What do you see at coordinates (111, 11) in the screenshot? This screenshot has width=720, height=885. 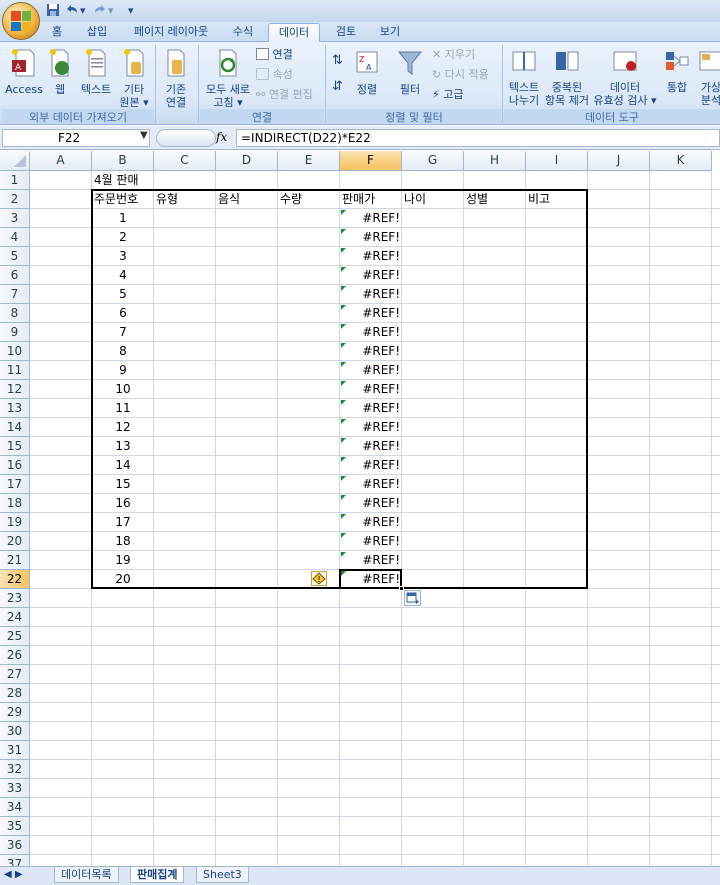 I see `redo-dropdown-icon: ▾` at bounding box center [111, 11].